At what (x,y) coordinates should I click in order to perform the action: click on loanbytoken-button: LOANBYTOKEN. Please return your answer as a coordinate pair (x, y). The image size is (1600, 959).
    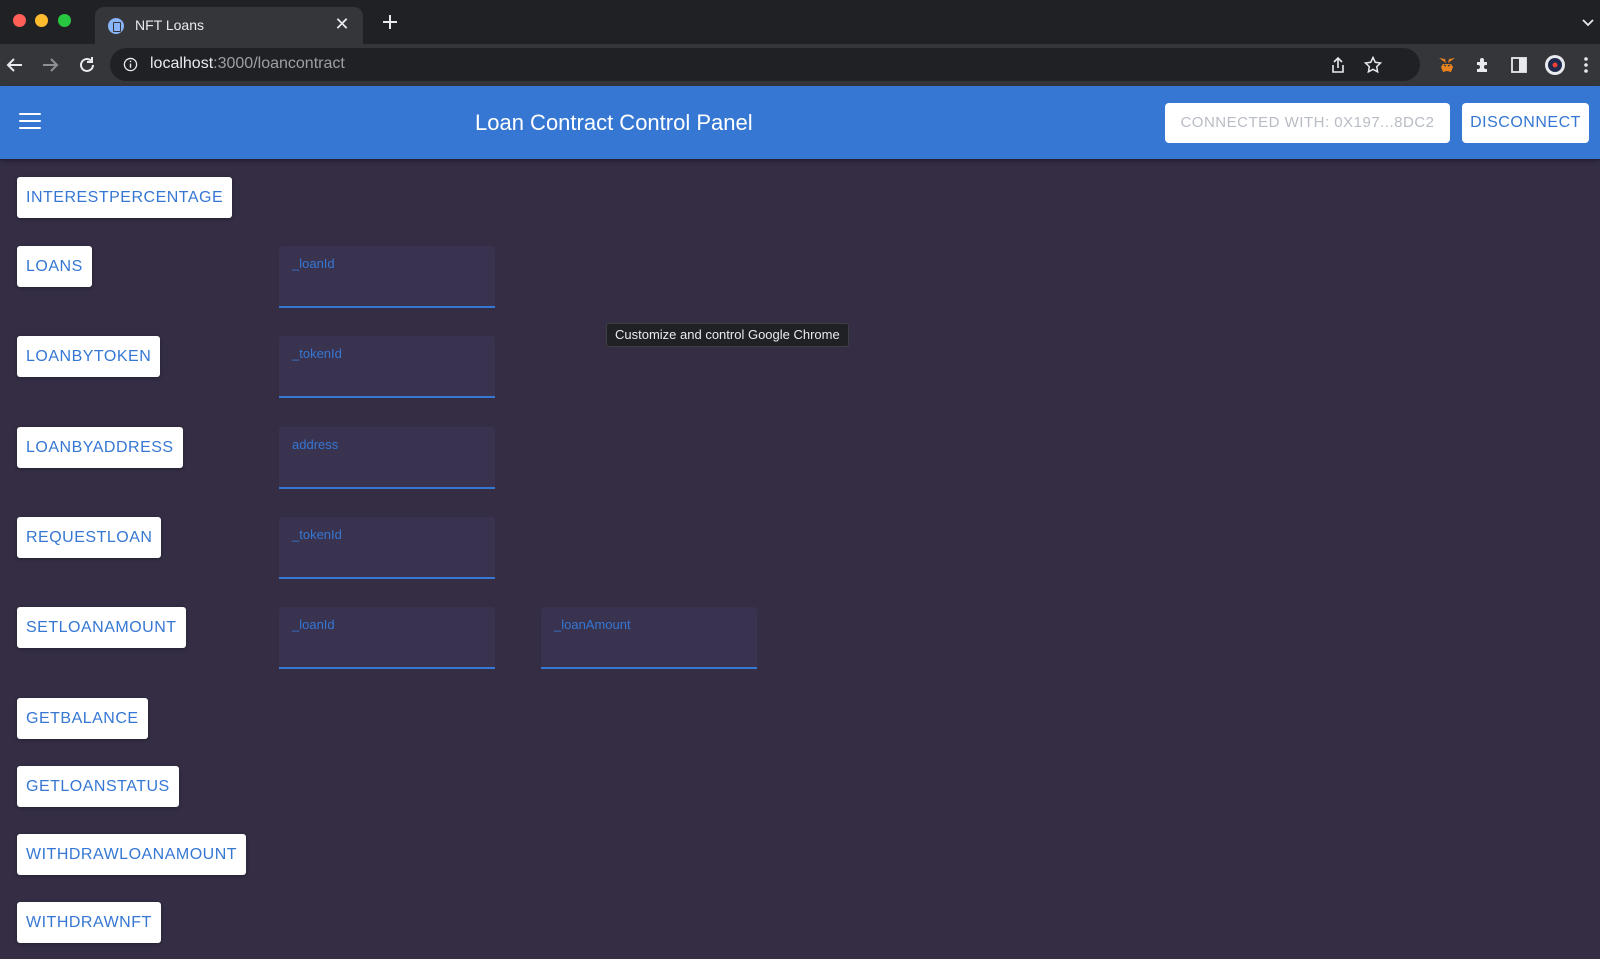
    Looking at the image, I should click on (89, 356).